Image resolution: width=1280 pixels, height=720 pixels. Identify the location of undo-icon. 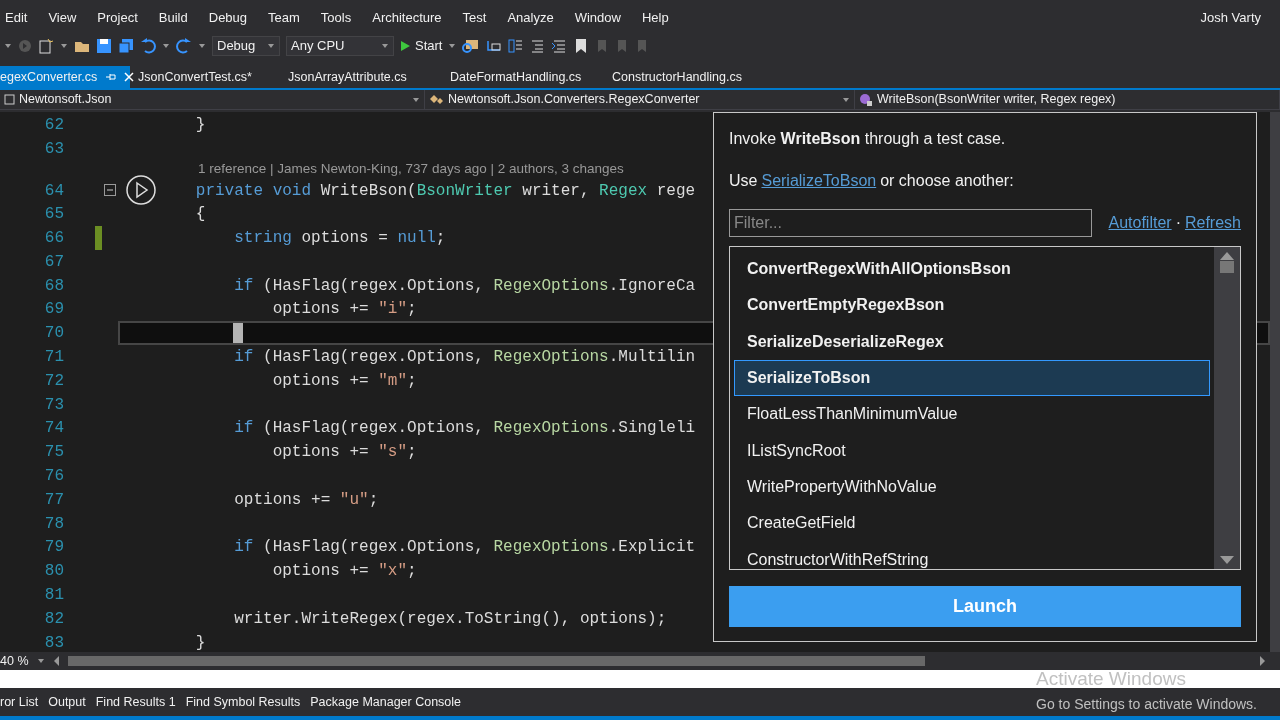
(148, 46).